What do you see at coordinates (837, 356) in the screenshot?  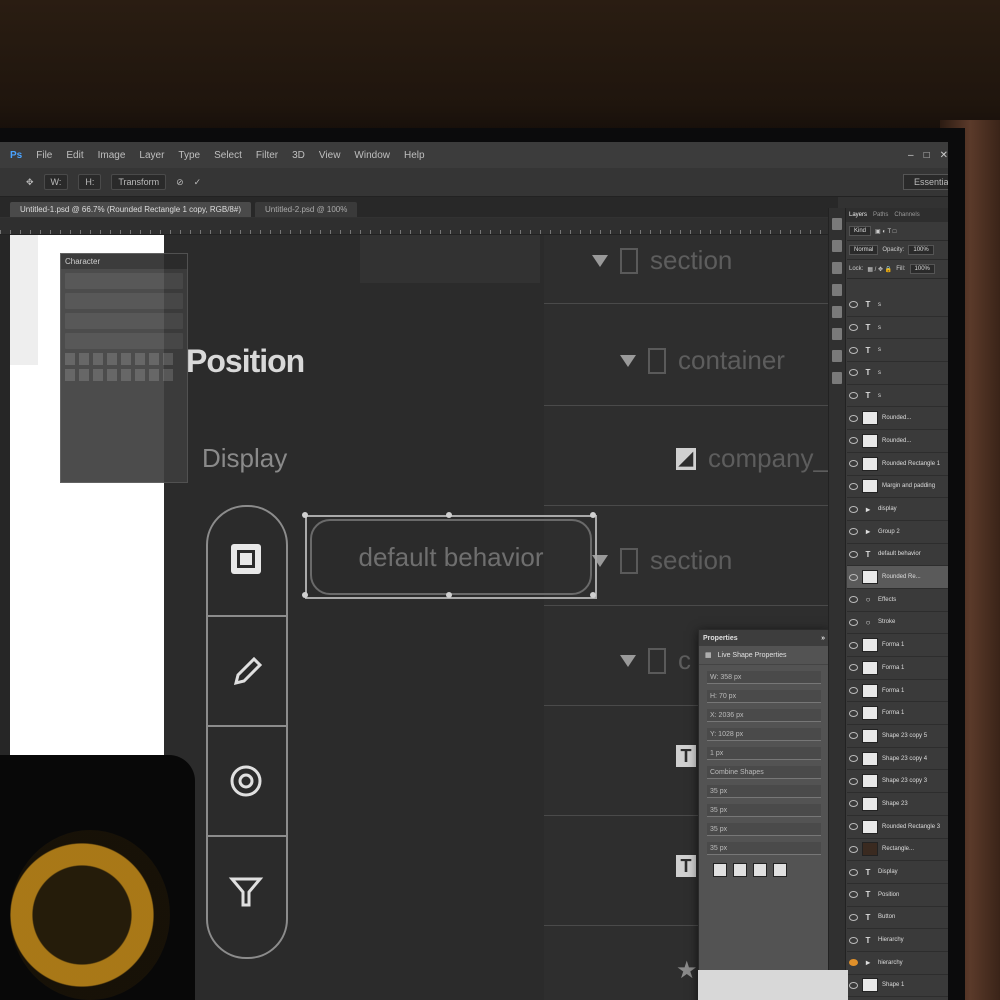 I see `character-icon` at bounding box center [837, 356].